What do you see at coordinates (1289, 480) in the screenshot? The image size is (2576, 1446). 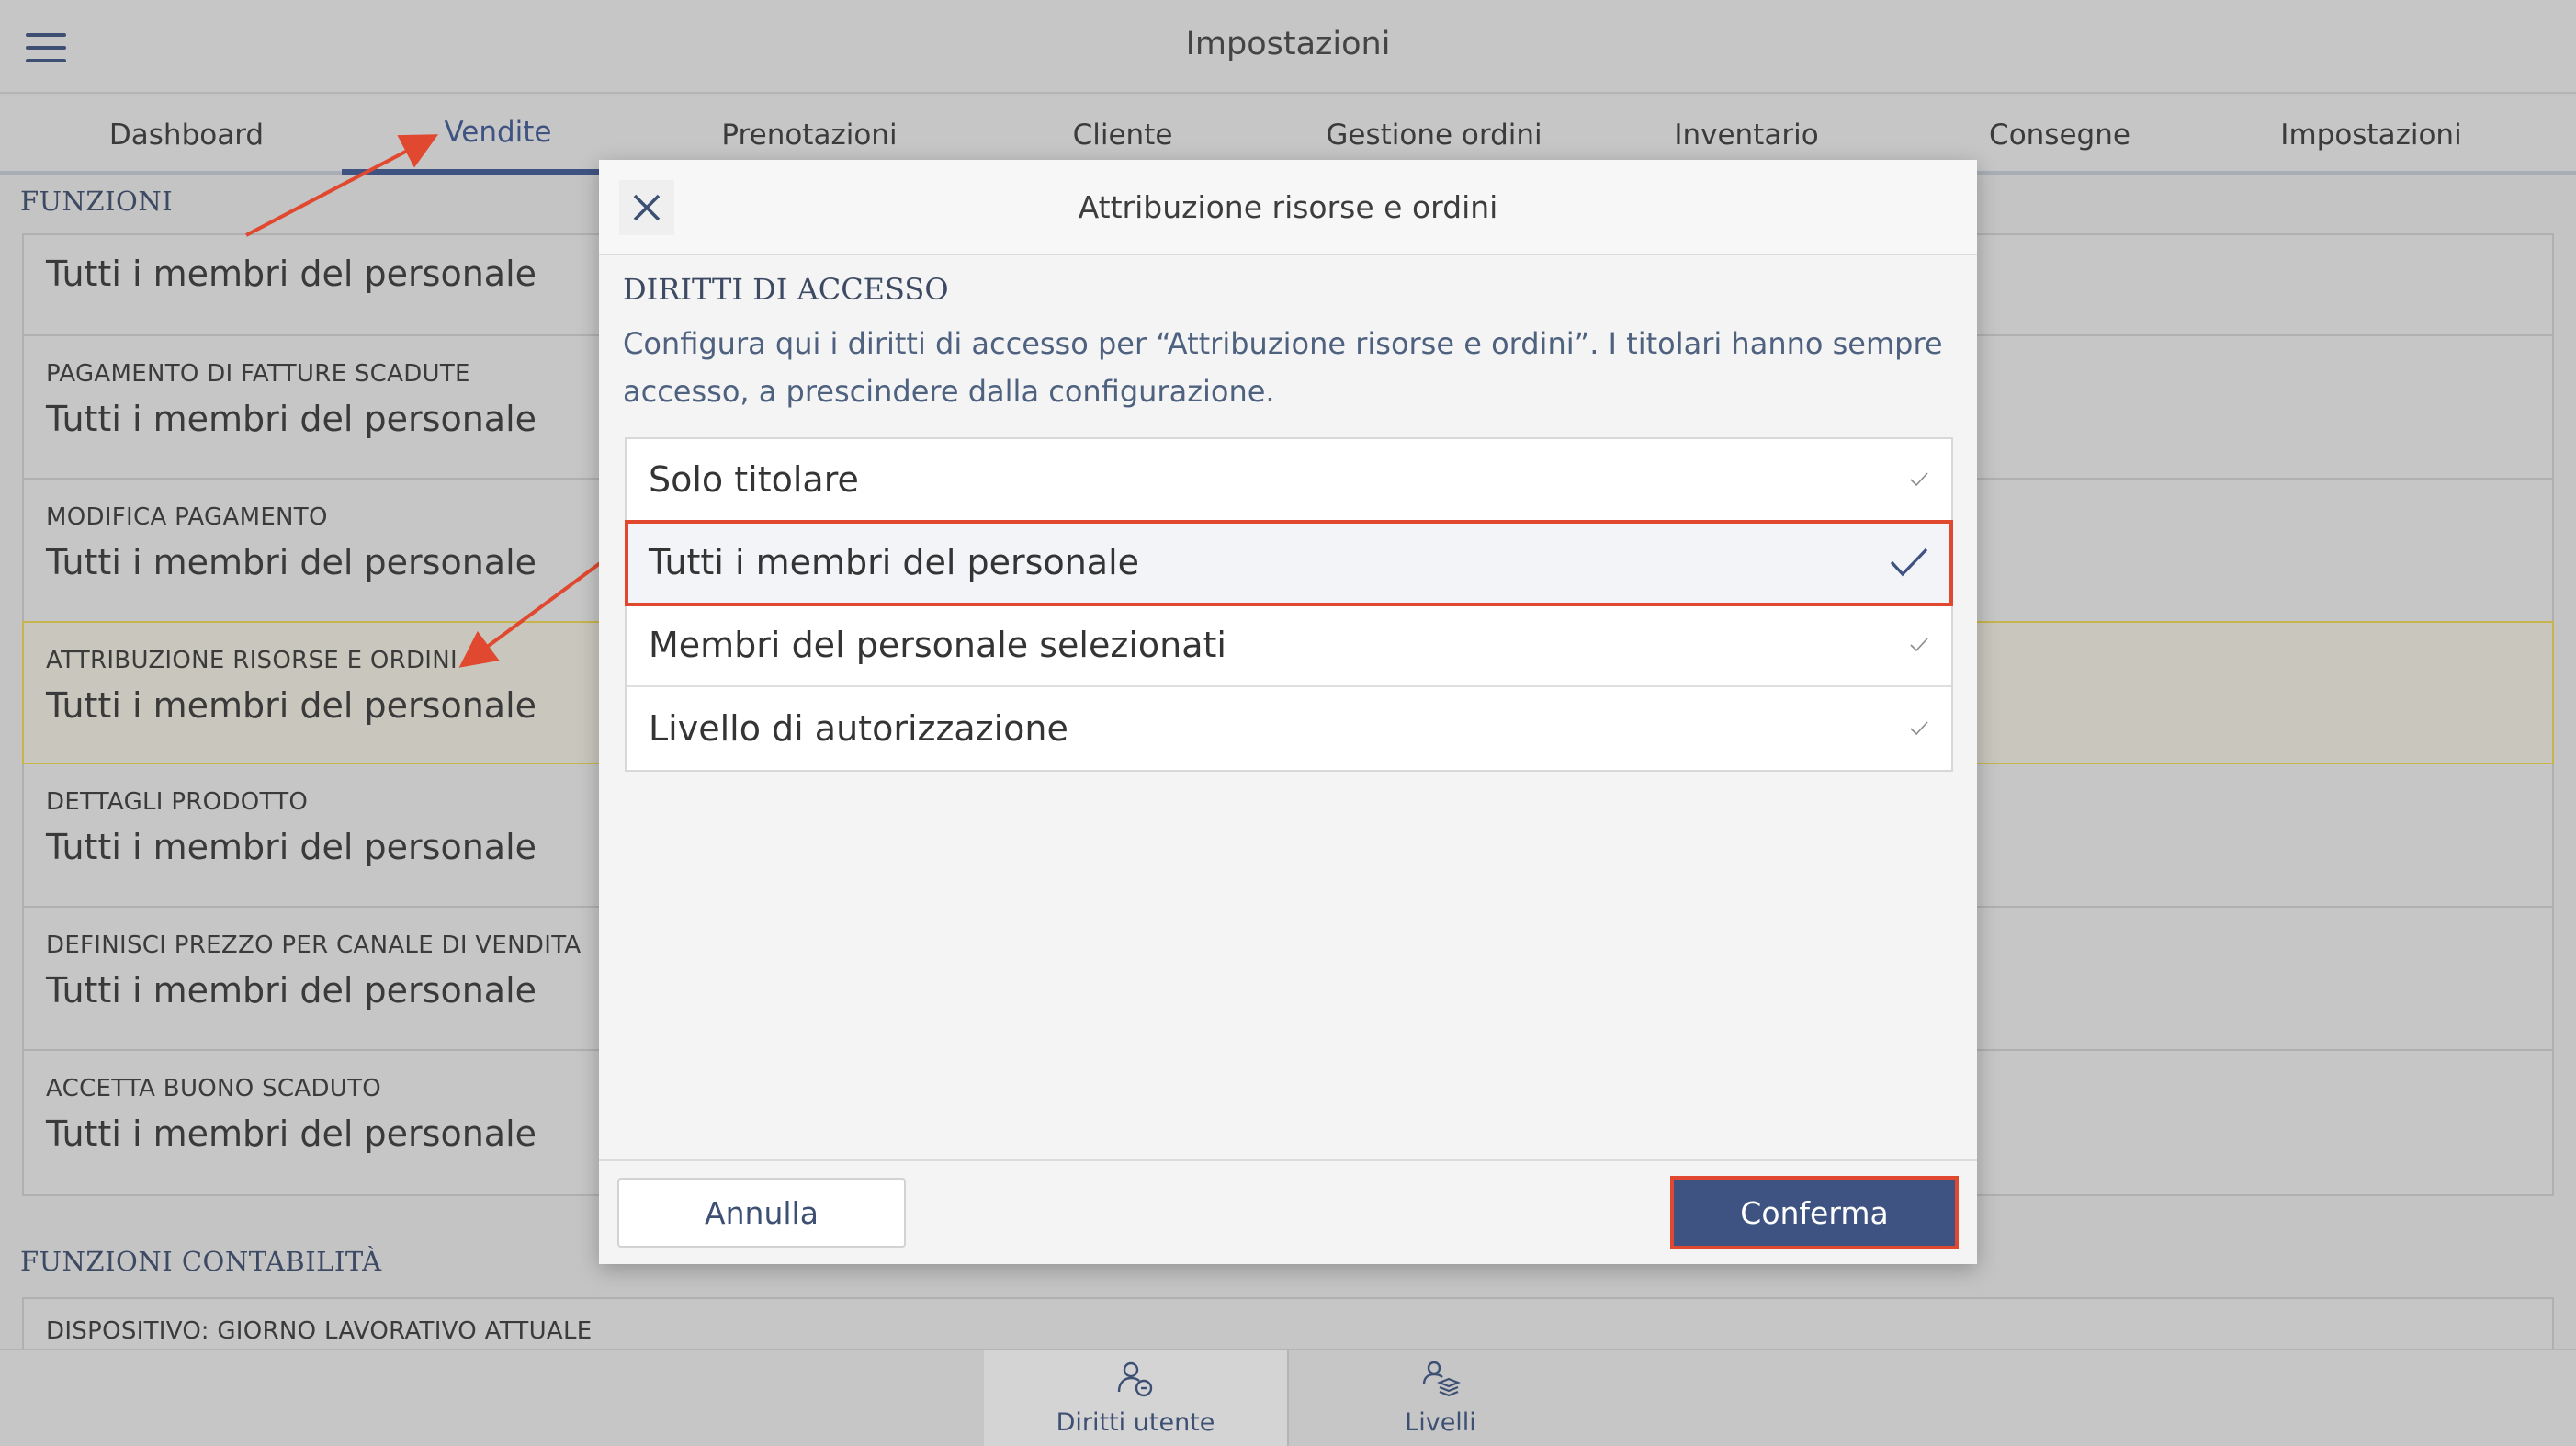 I see `option-solo-titolare: Solo titolare` at bounding box center [1289, 480].